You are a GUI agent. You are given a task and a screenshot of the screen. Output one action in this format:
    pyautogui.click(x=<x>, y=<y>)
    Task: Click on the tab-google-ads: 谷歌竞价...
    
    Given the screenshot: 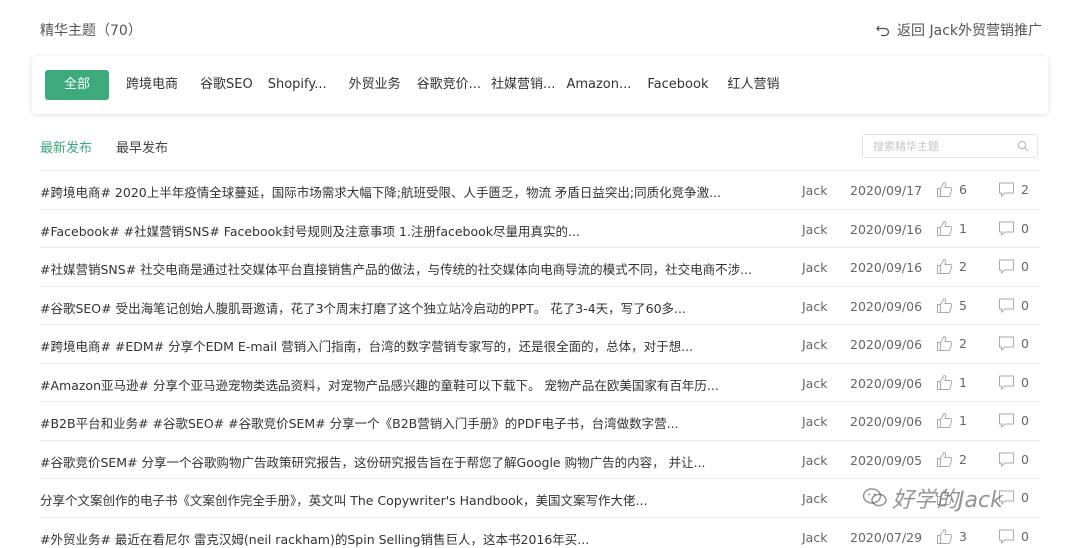 What is the action you would take?
    pyautogui.click(x=449, y=85)
    